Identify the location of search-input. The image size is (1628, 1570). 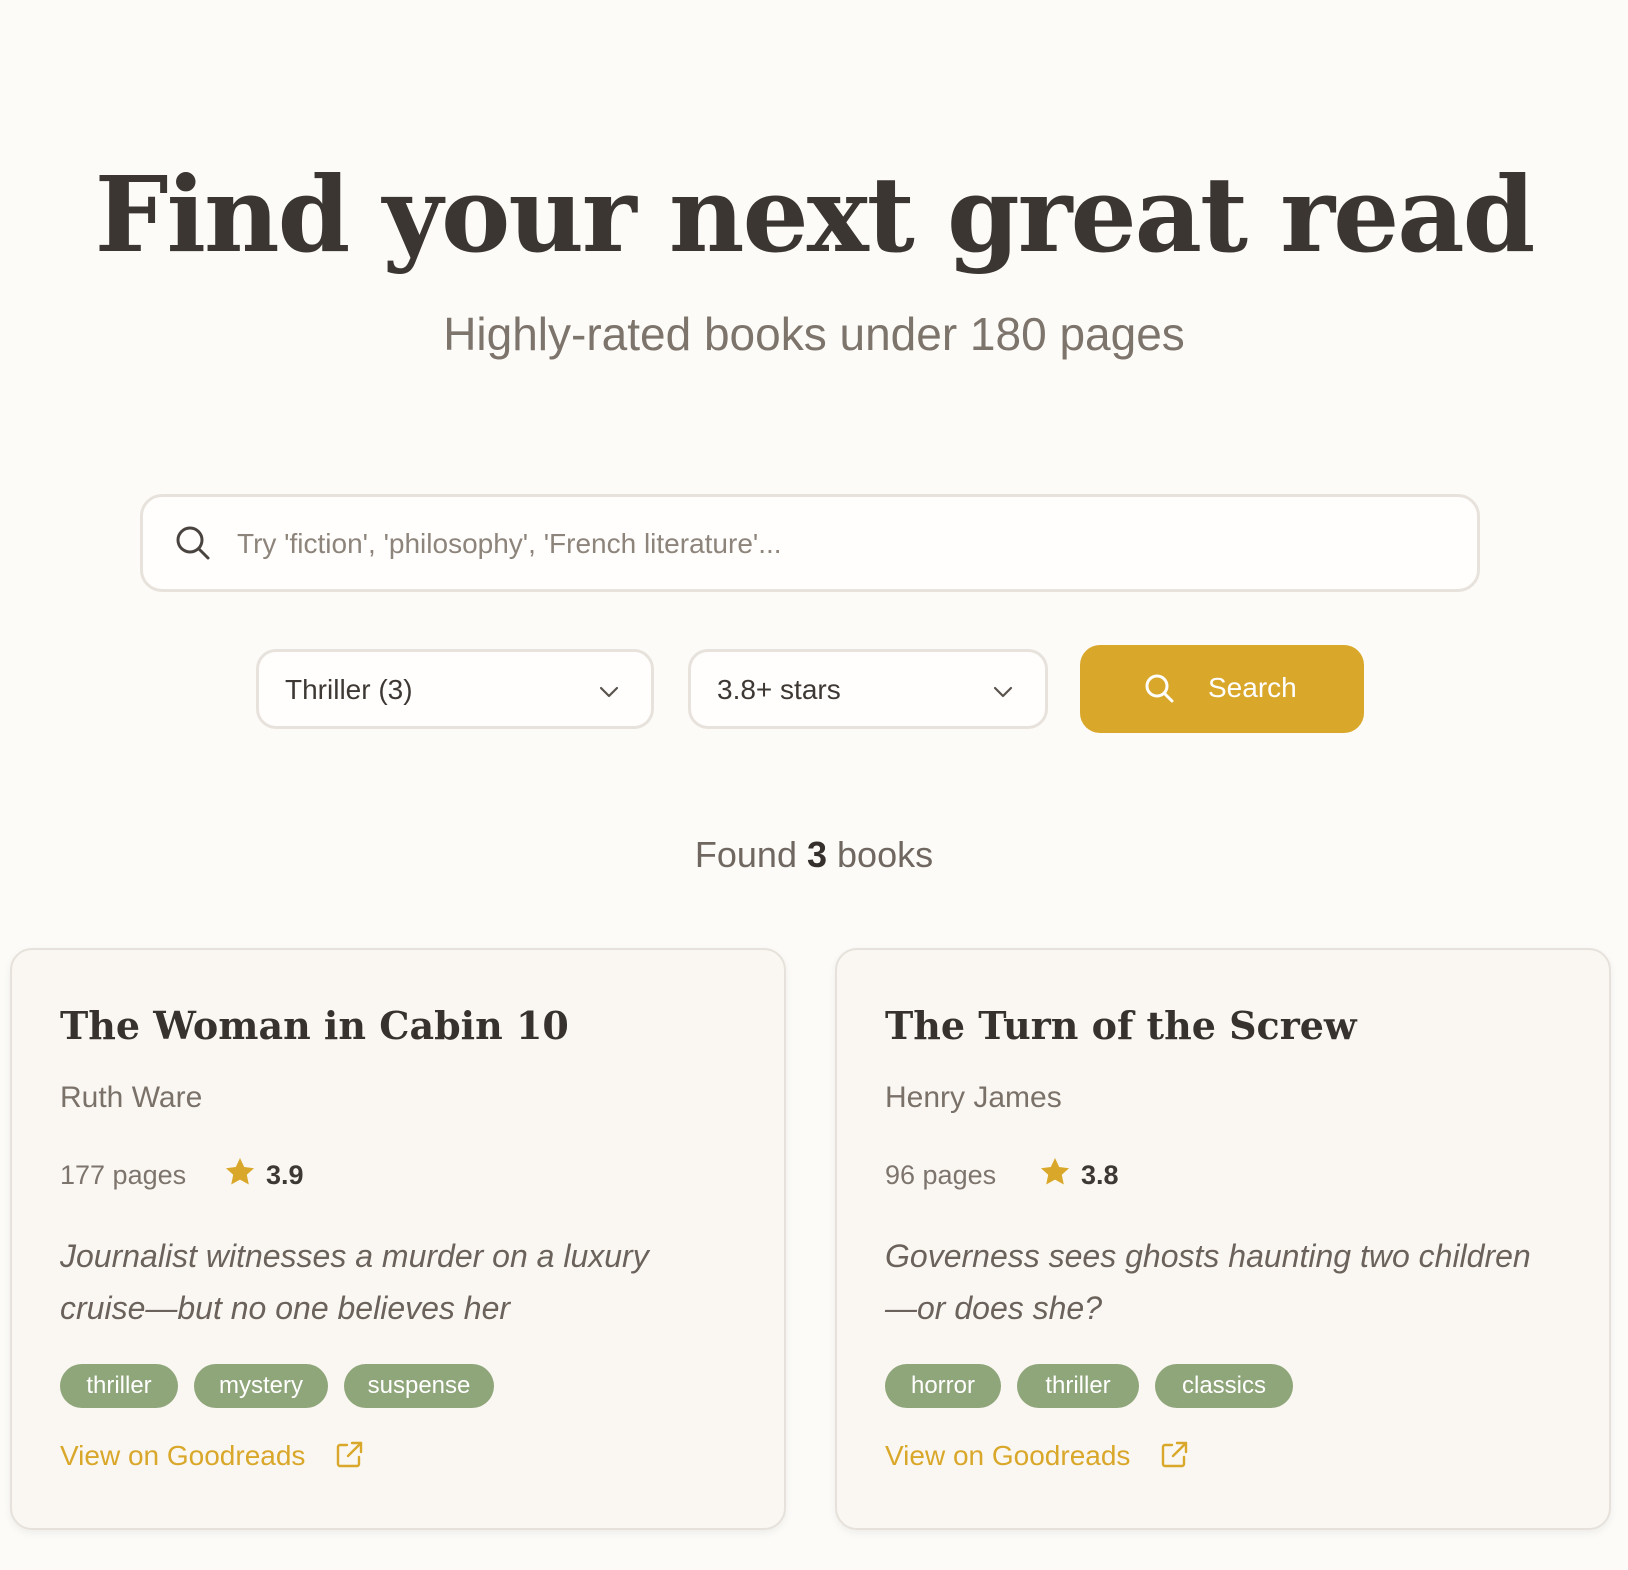
(837, 544).